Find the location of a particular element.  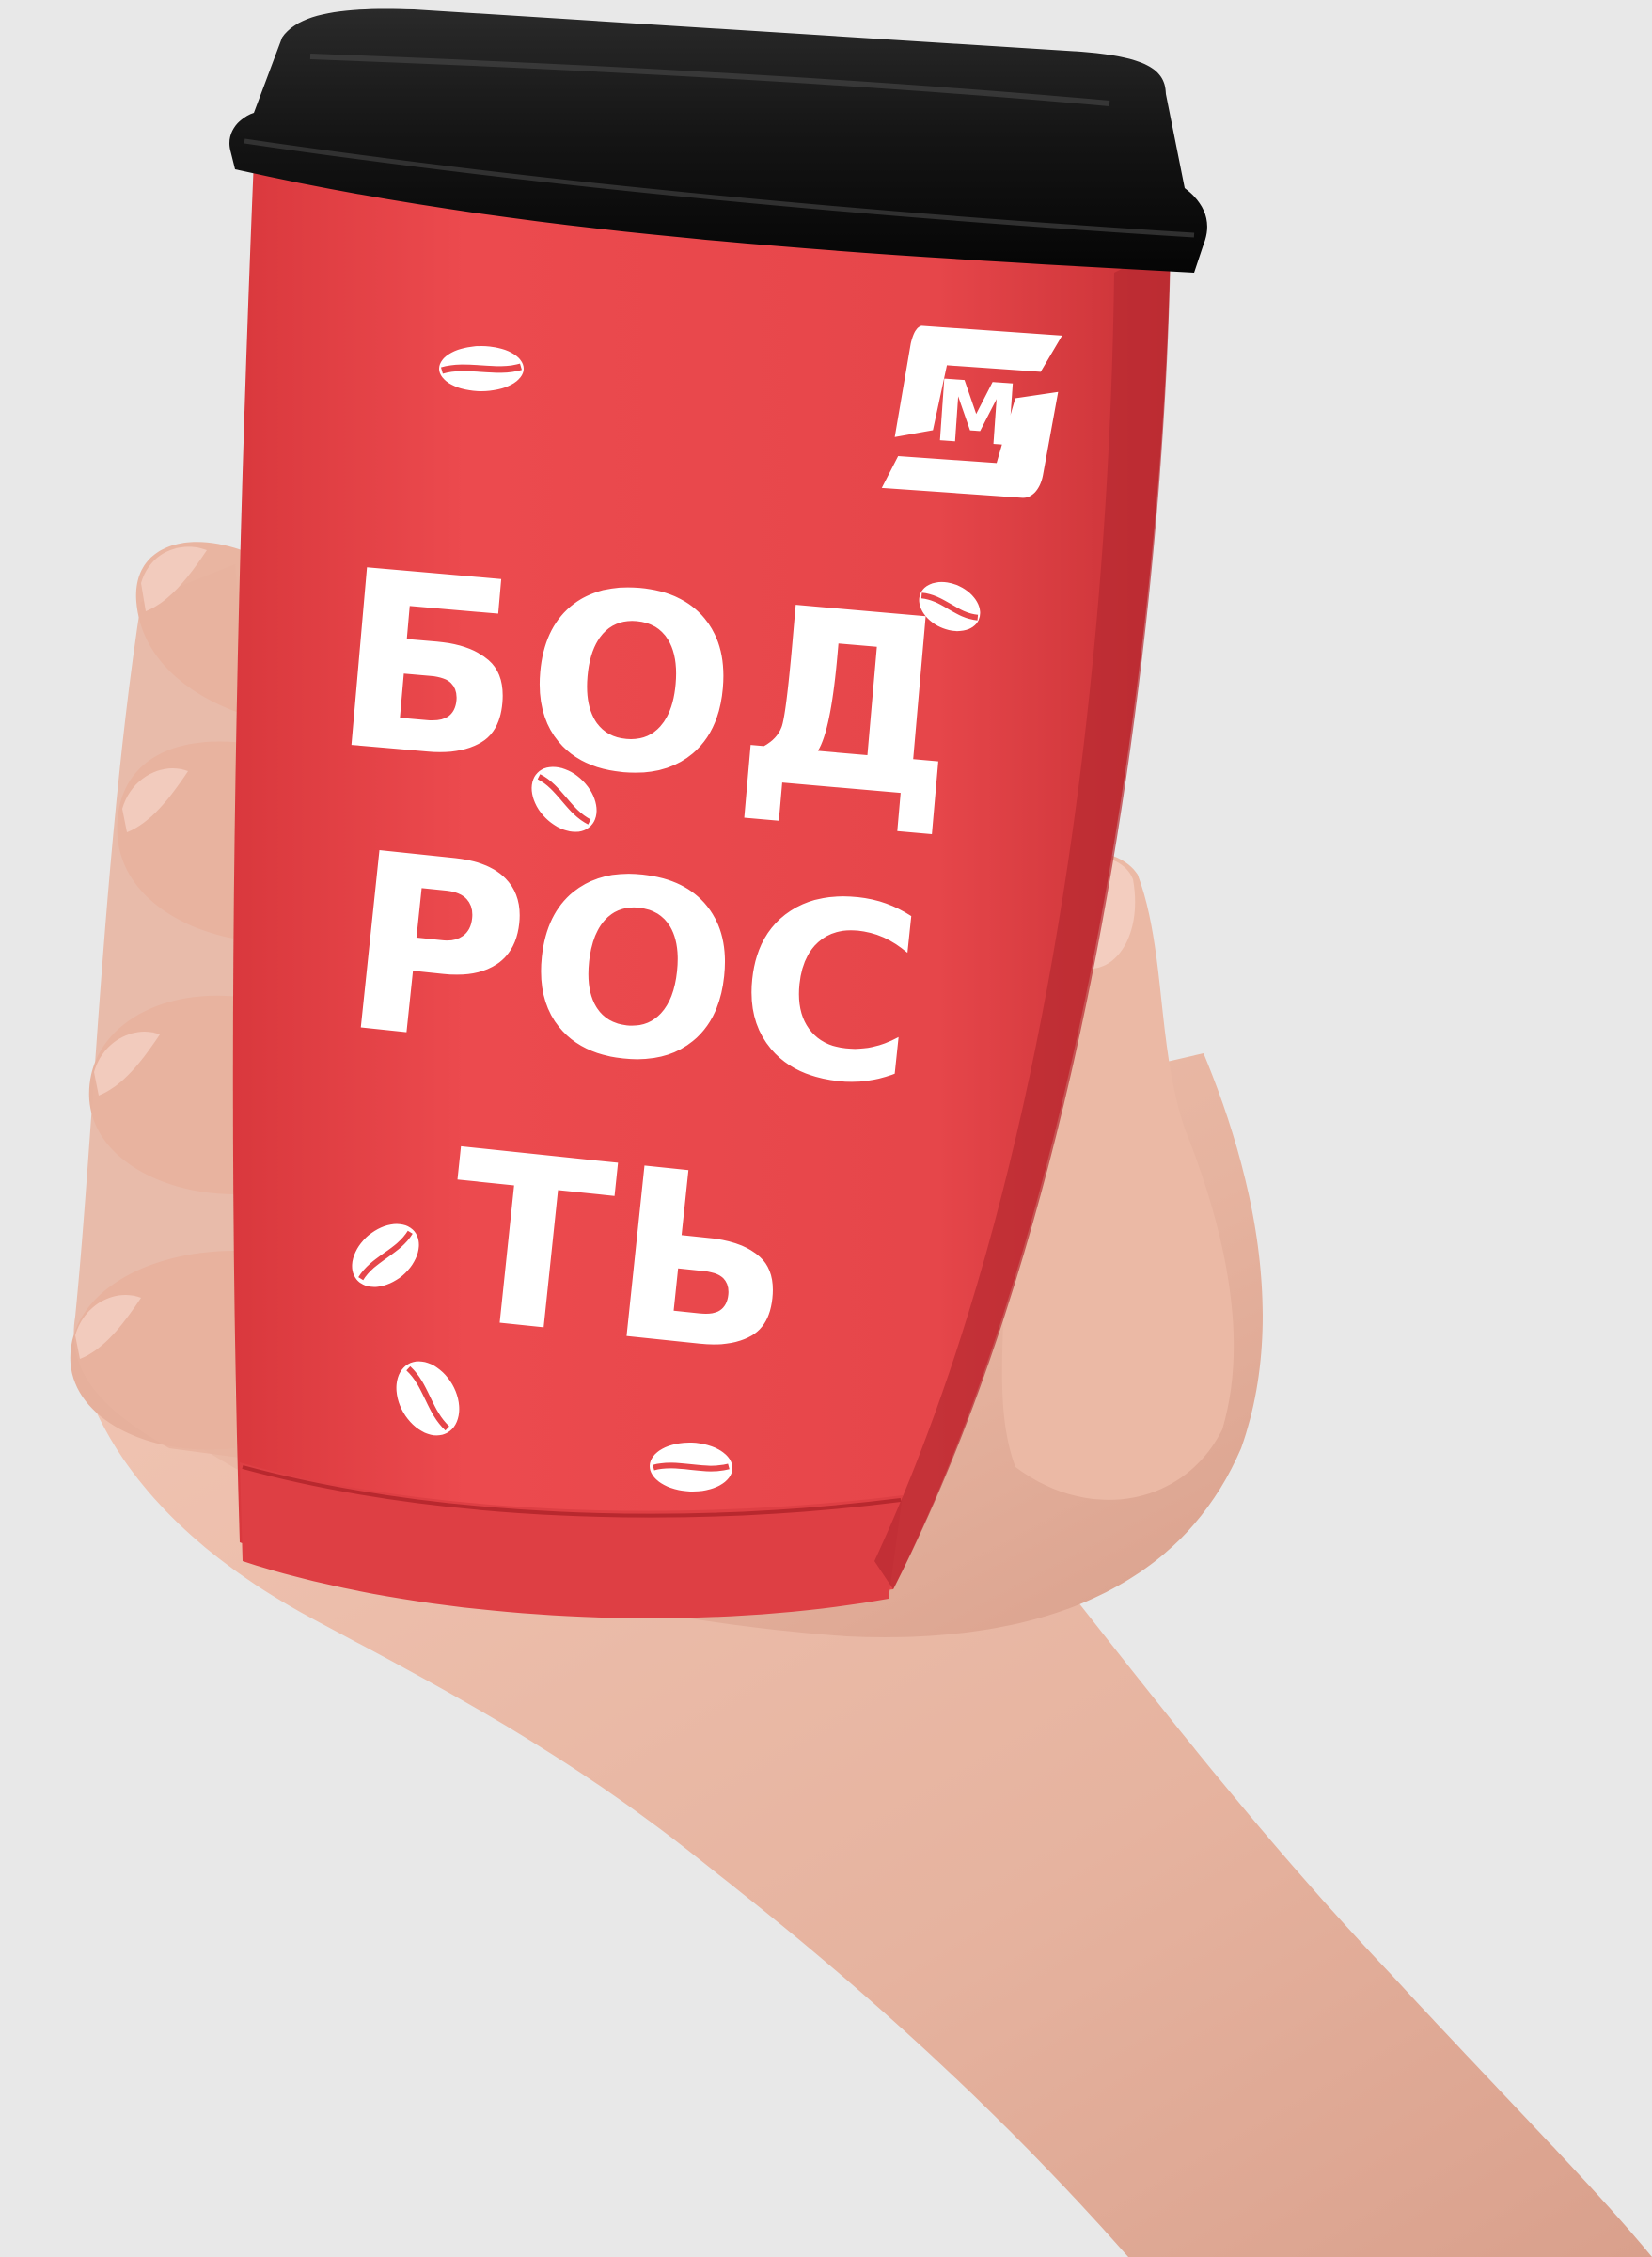

logo-letter: М is located at coordinates (977, 414).